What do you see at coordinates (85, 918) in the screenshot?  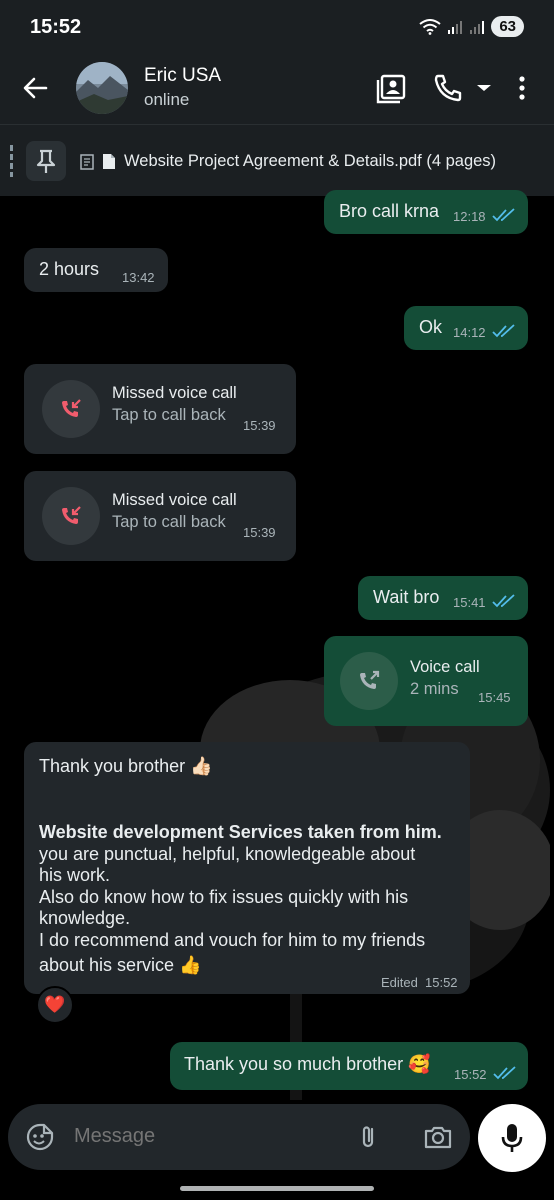 I see `message-body-line: knowledge.` at bounding box center [85, 918].